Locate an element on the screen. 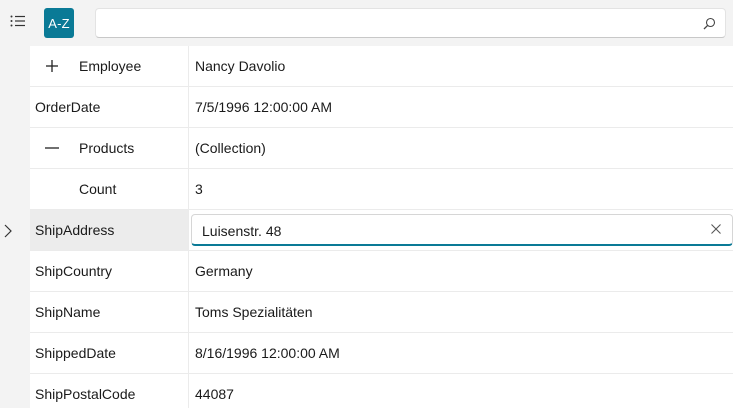 The image size is (733, 408). property-row-shipname: ShipName Toms Spezialitäten is located at coordinates (381, 312).